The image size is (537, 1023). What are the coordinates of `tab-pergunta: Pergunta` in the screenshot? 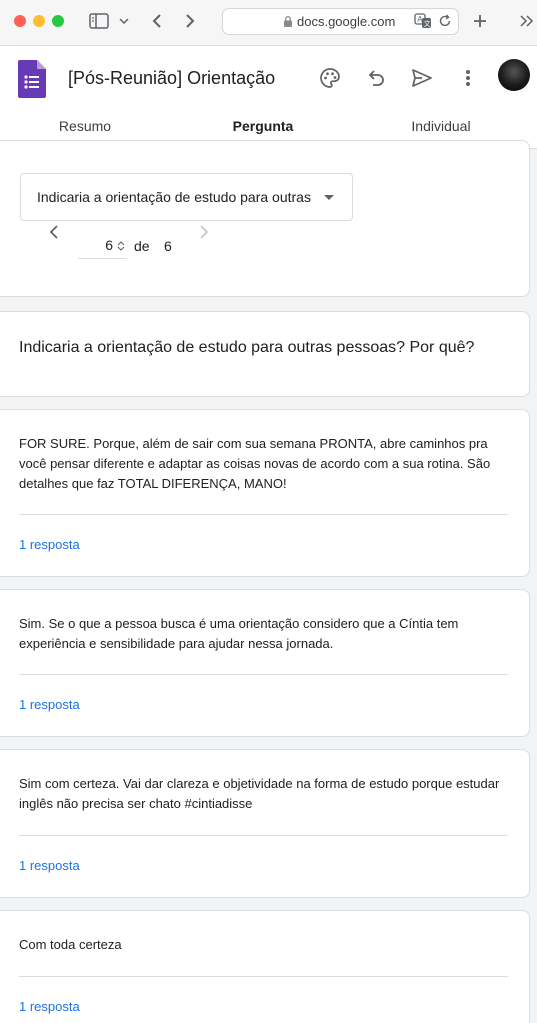 It's located at (263, 126).